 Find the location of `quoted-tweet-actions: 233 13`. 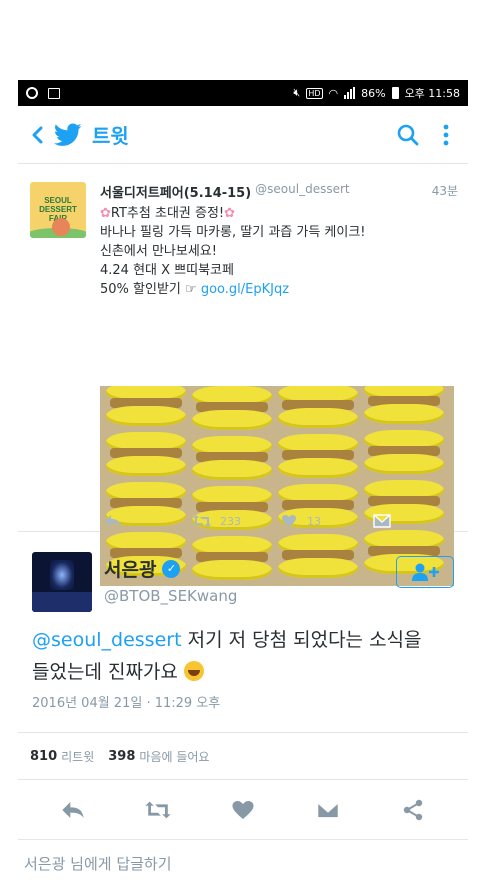

quoted-tweet-actions: 233 13 is located at coordinates (279, 521).